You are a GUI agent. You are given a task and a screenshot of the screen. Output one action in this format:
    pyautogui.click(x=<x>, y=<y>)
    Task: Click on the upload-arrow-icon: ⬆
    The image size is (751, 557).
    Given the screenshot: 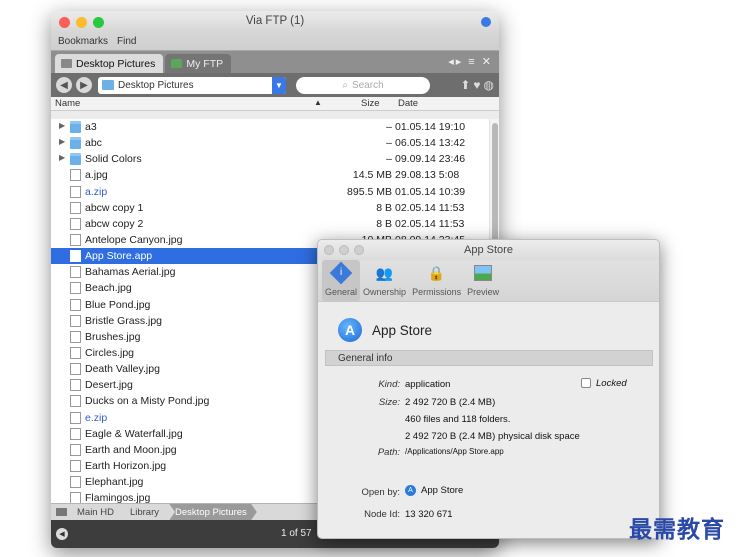 What is the action you would take?
    pyautogui.click(x=465, y=85)
    